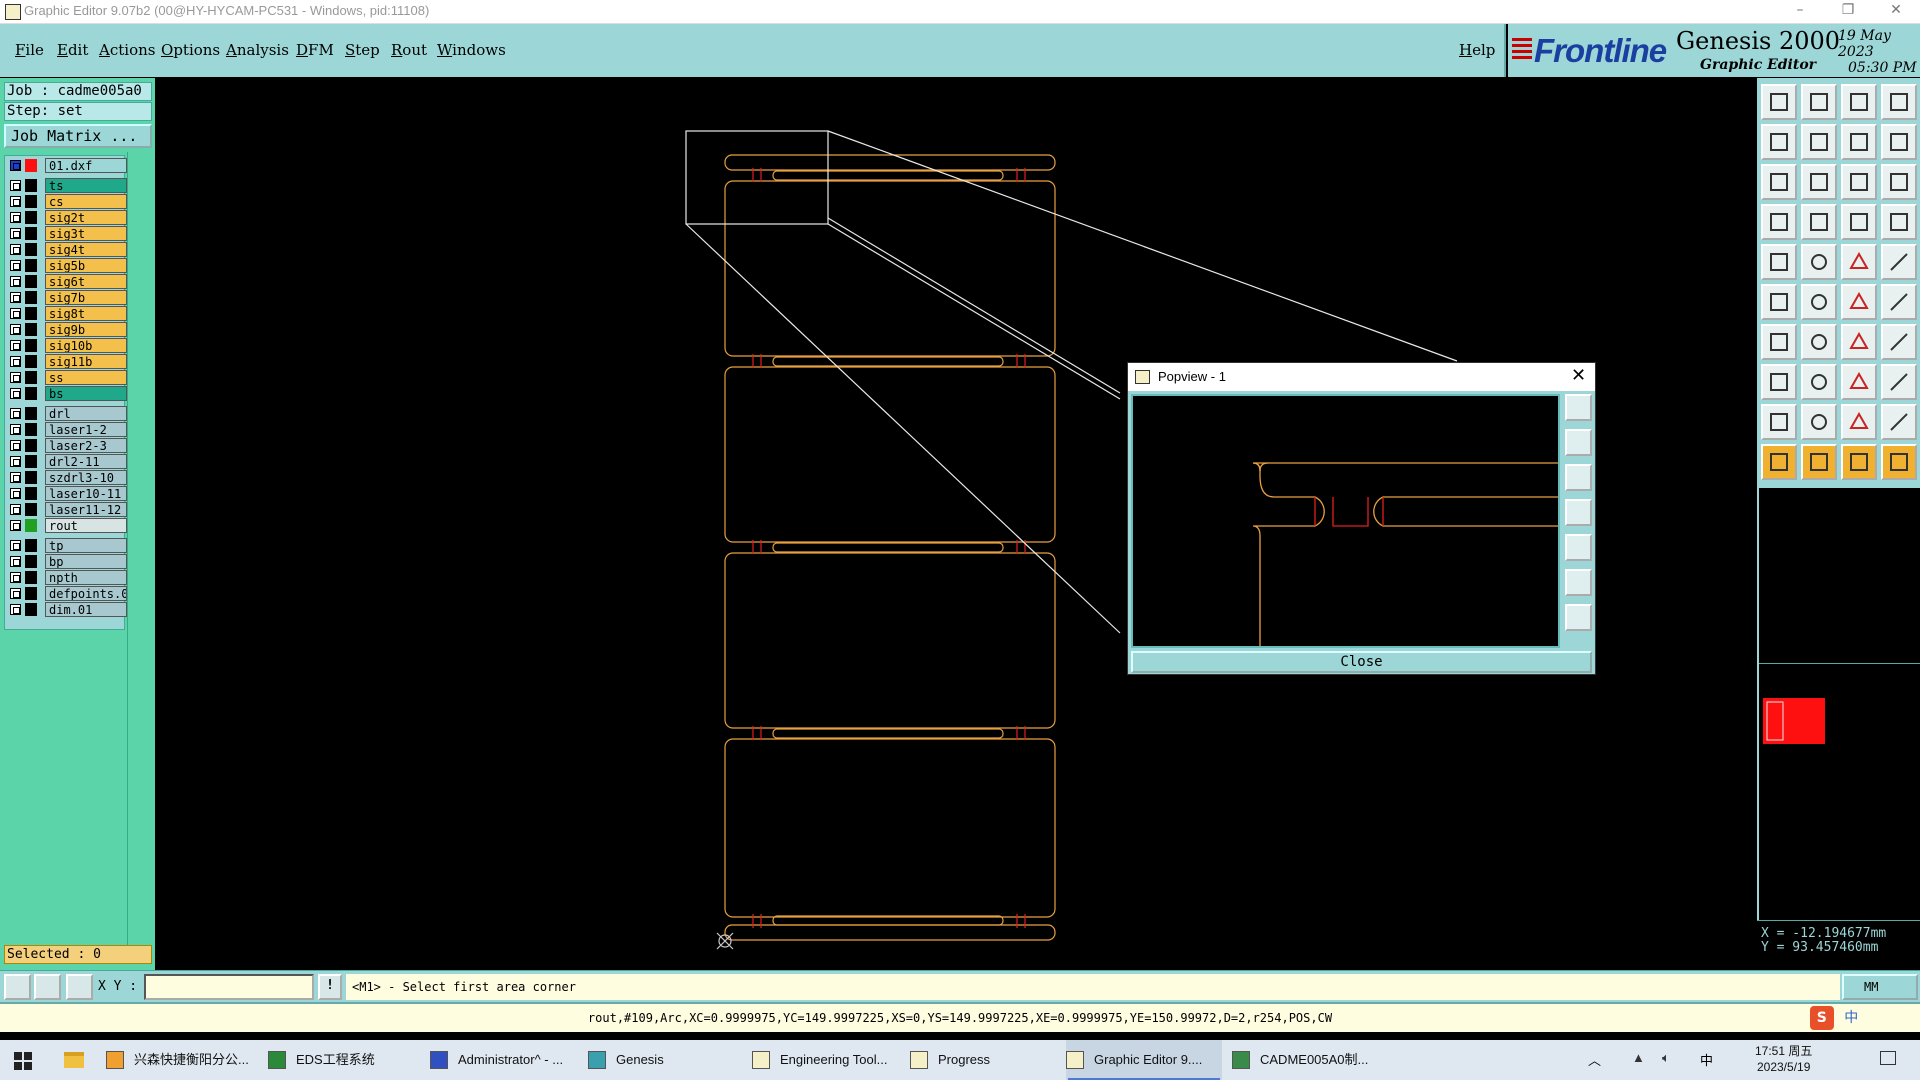 This screenshot has height=1080, width=1920. Describe the element at coordinates (1899, 382) in the screenshot. I see `shapes-icon` at that location.